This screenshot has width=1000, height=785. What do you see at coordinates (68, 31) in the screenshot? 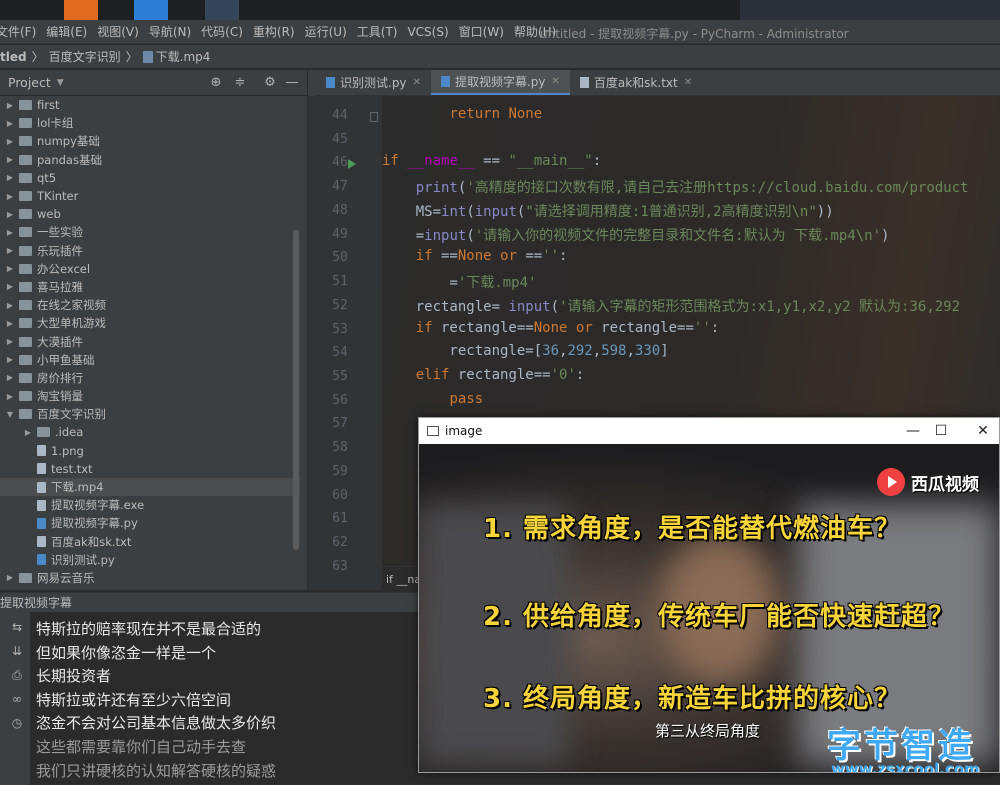
I see `menu-edit: 编辑(E)` at bounding box center [68, 31].